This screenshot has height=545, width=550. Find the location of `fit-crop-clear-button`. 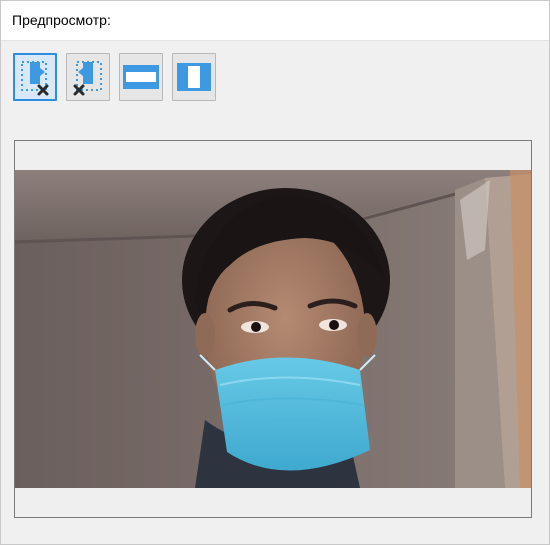

fit-crop-clear-button is located at coordinates (35, 77).